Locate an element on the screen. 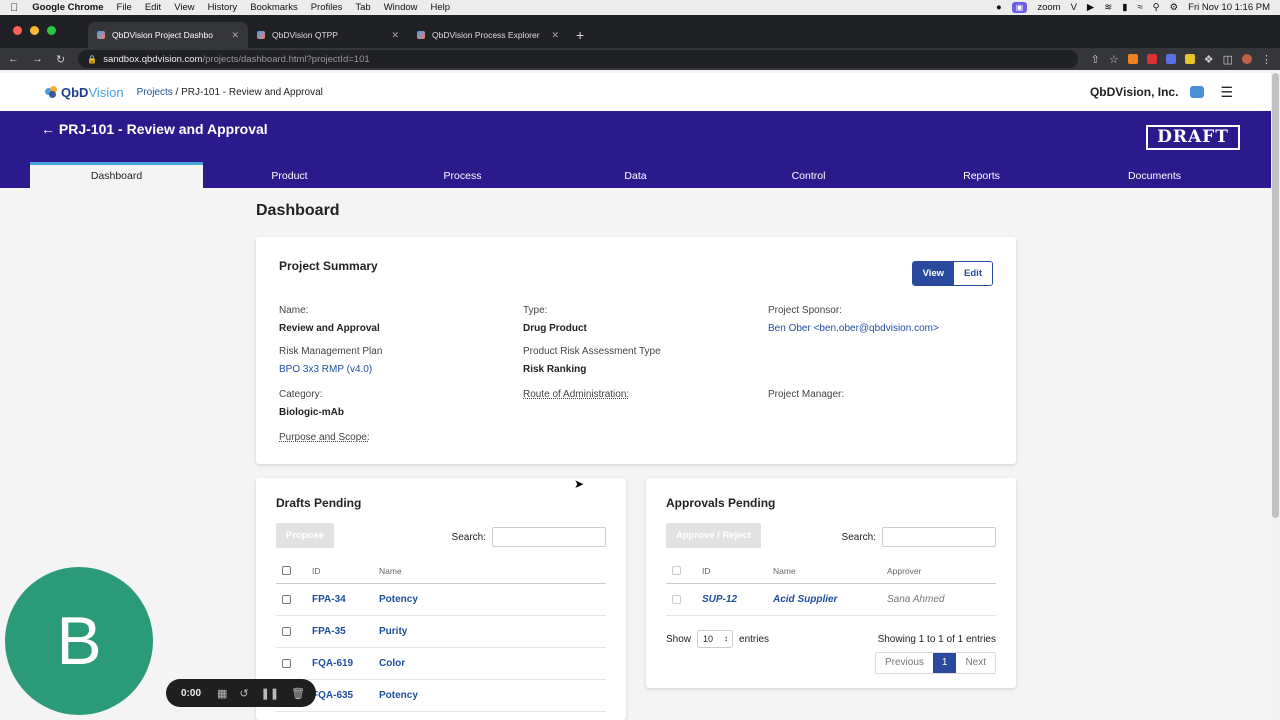  menu-app-name: Google Chrome is located at coordinates (67, 7).